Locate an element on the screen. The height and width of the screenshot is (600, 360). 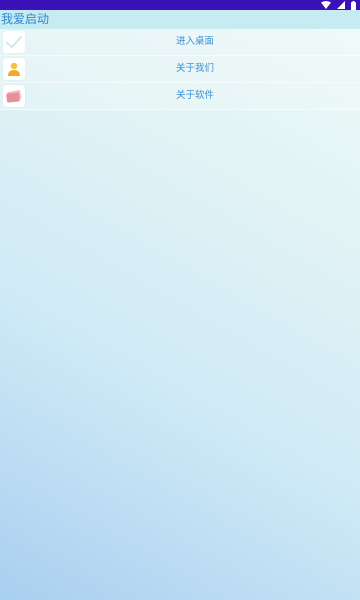
signal-icon is located at coordinates (341, 5).